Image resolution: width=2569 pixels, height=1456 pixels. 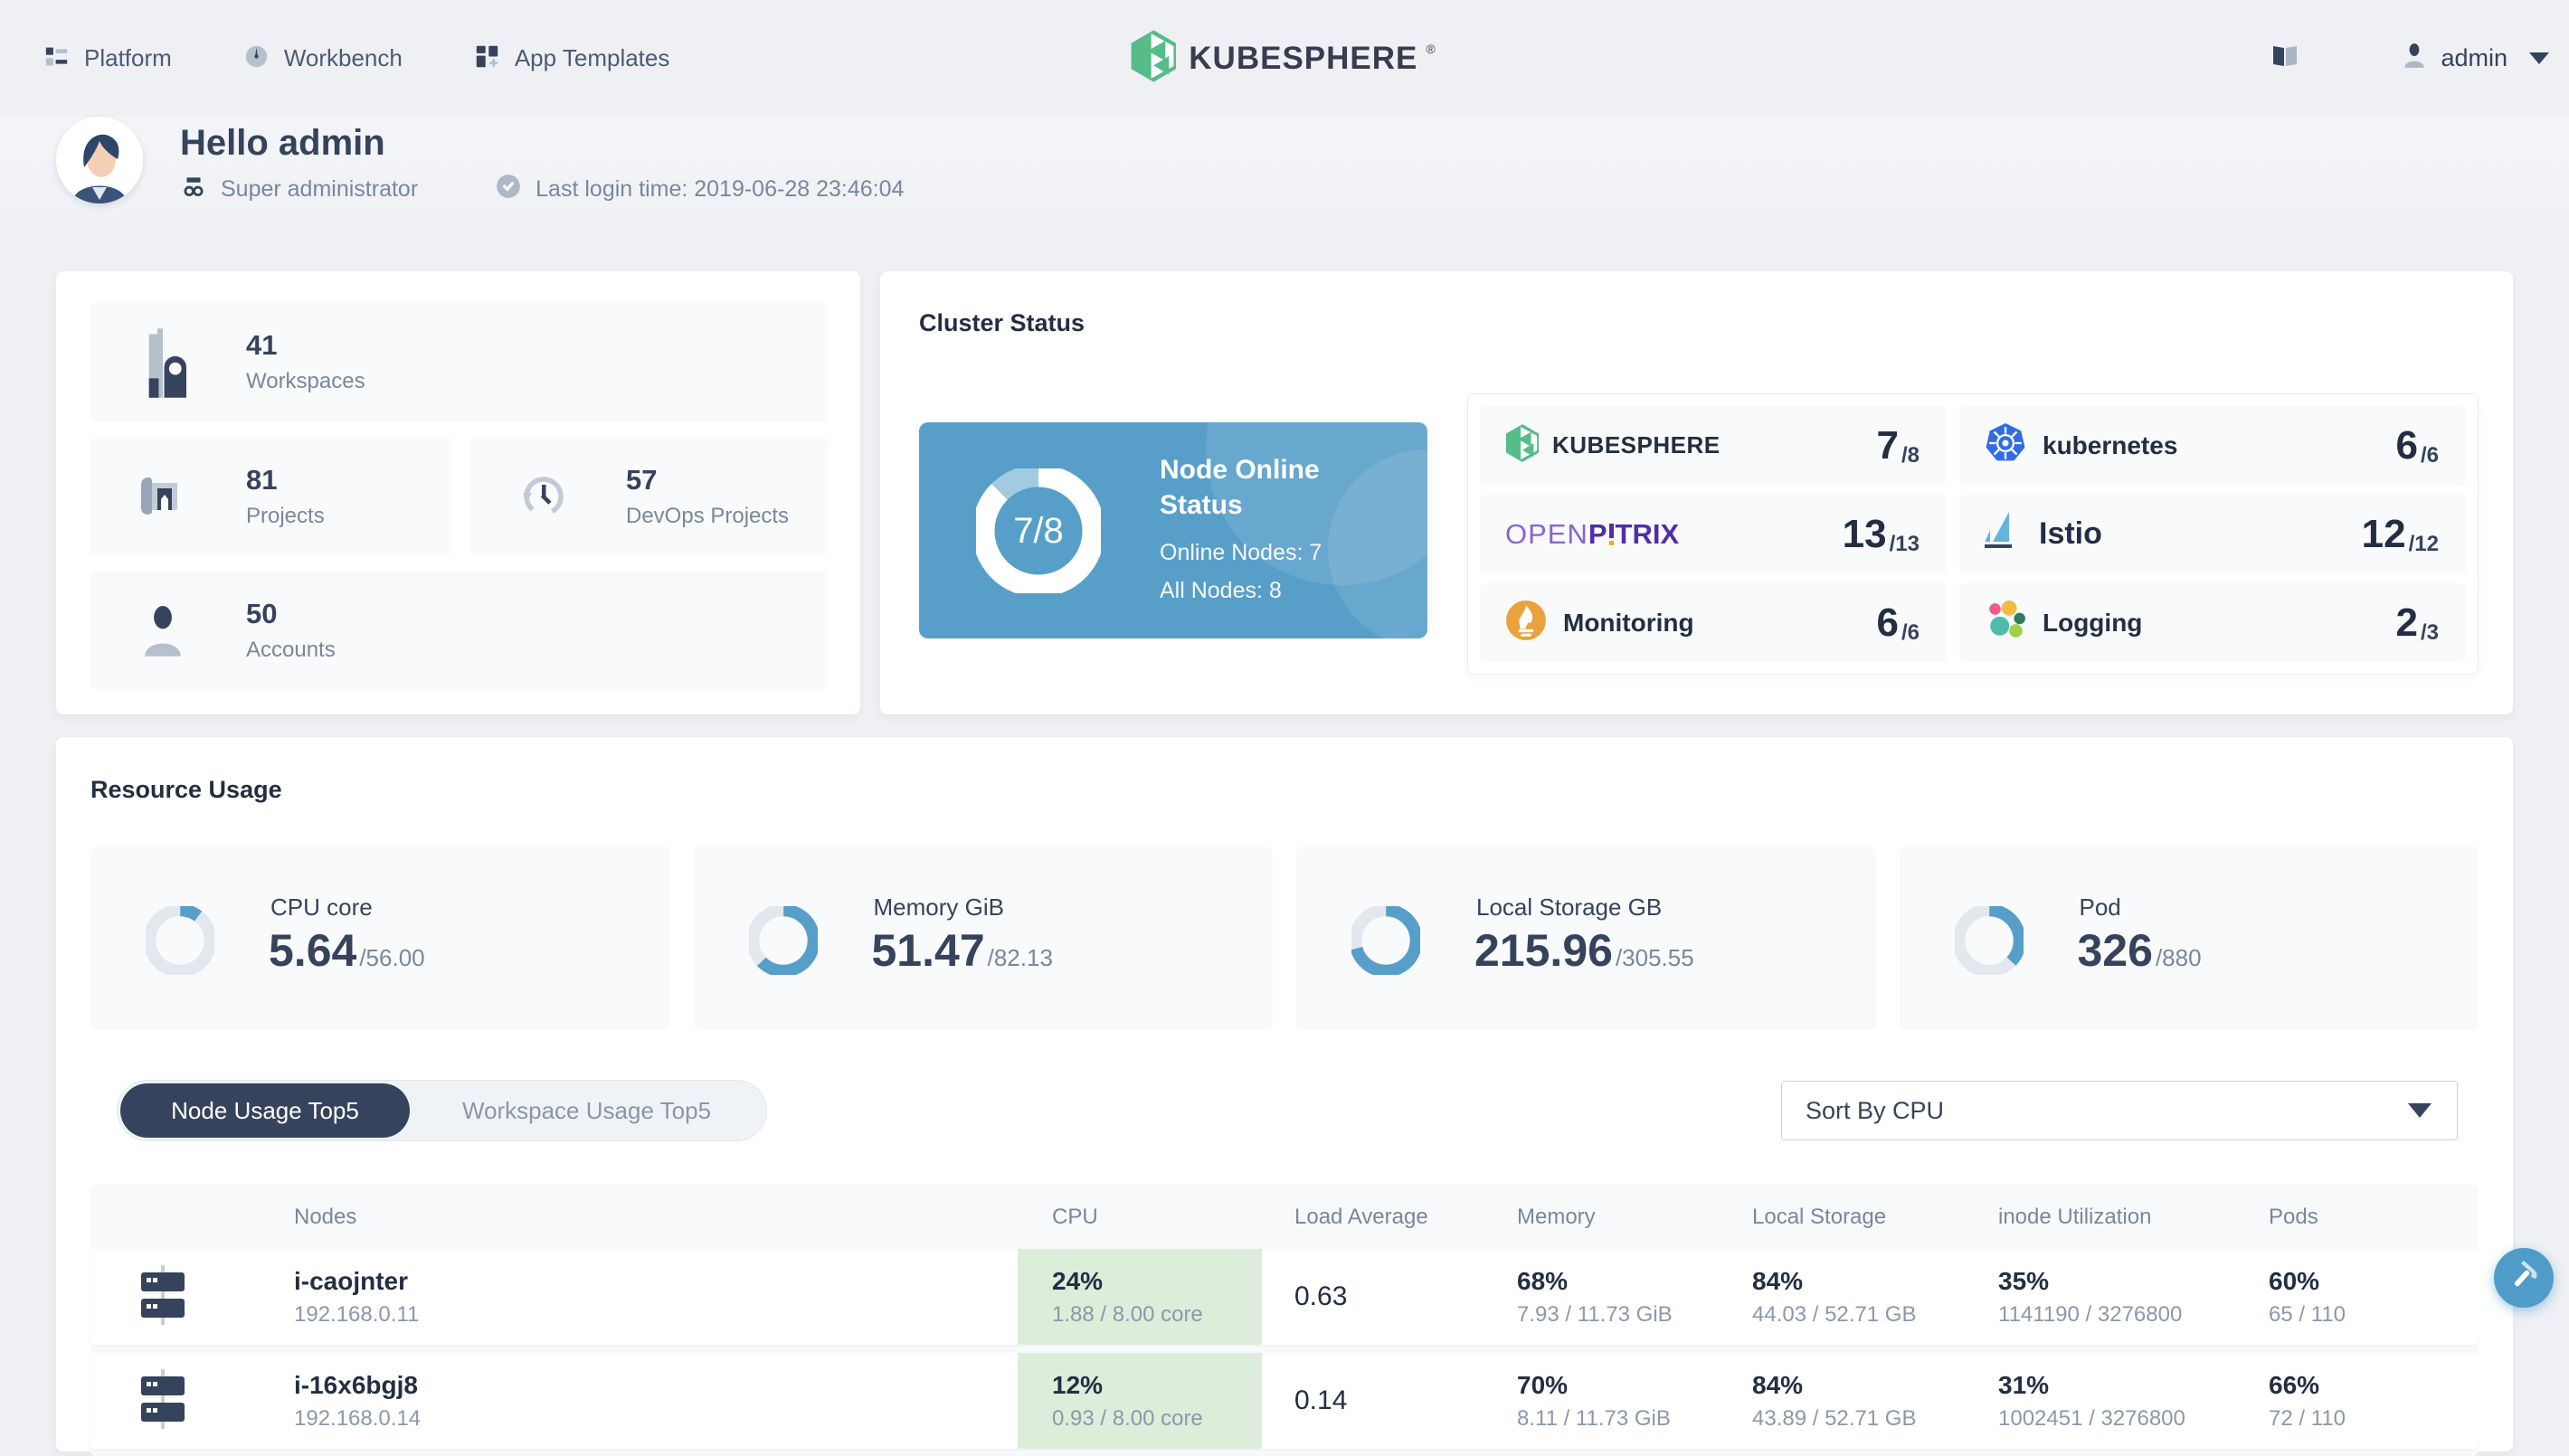 What do you see at coordinates (321, 907) in the screenshot?
I see `cpu-label: CPU core` at bounding box center [321, 907].